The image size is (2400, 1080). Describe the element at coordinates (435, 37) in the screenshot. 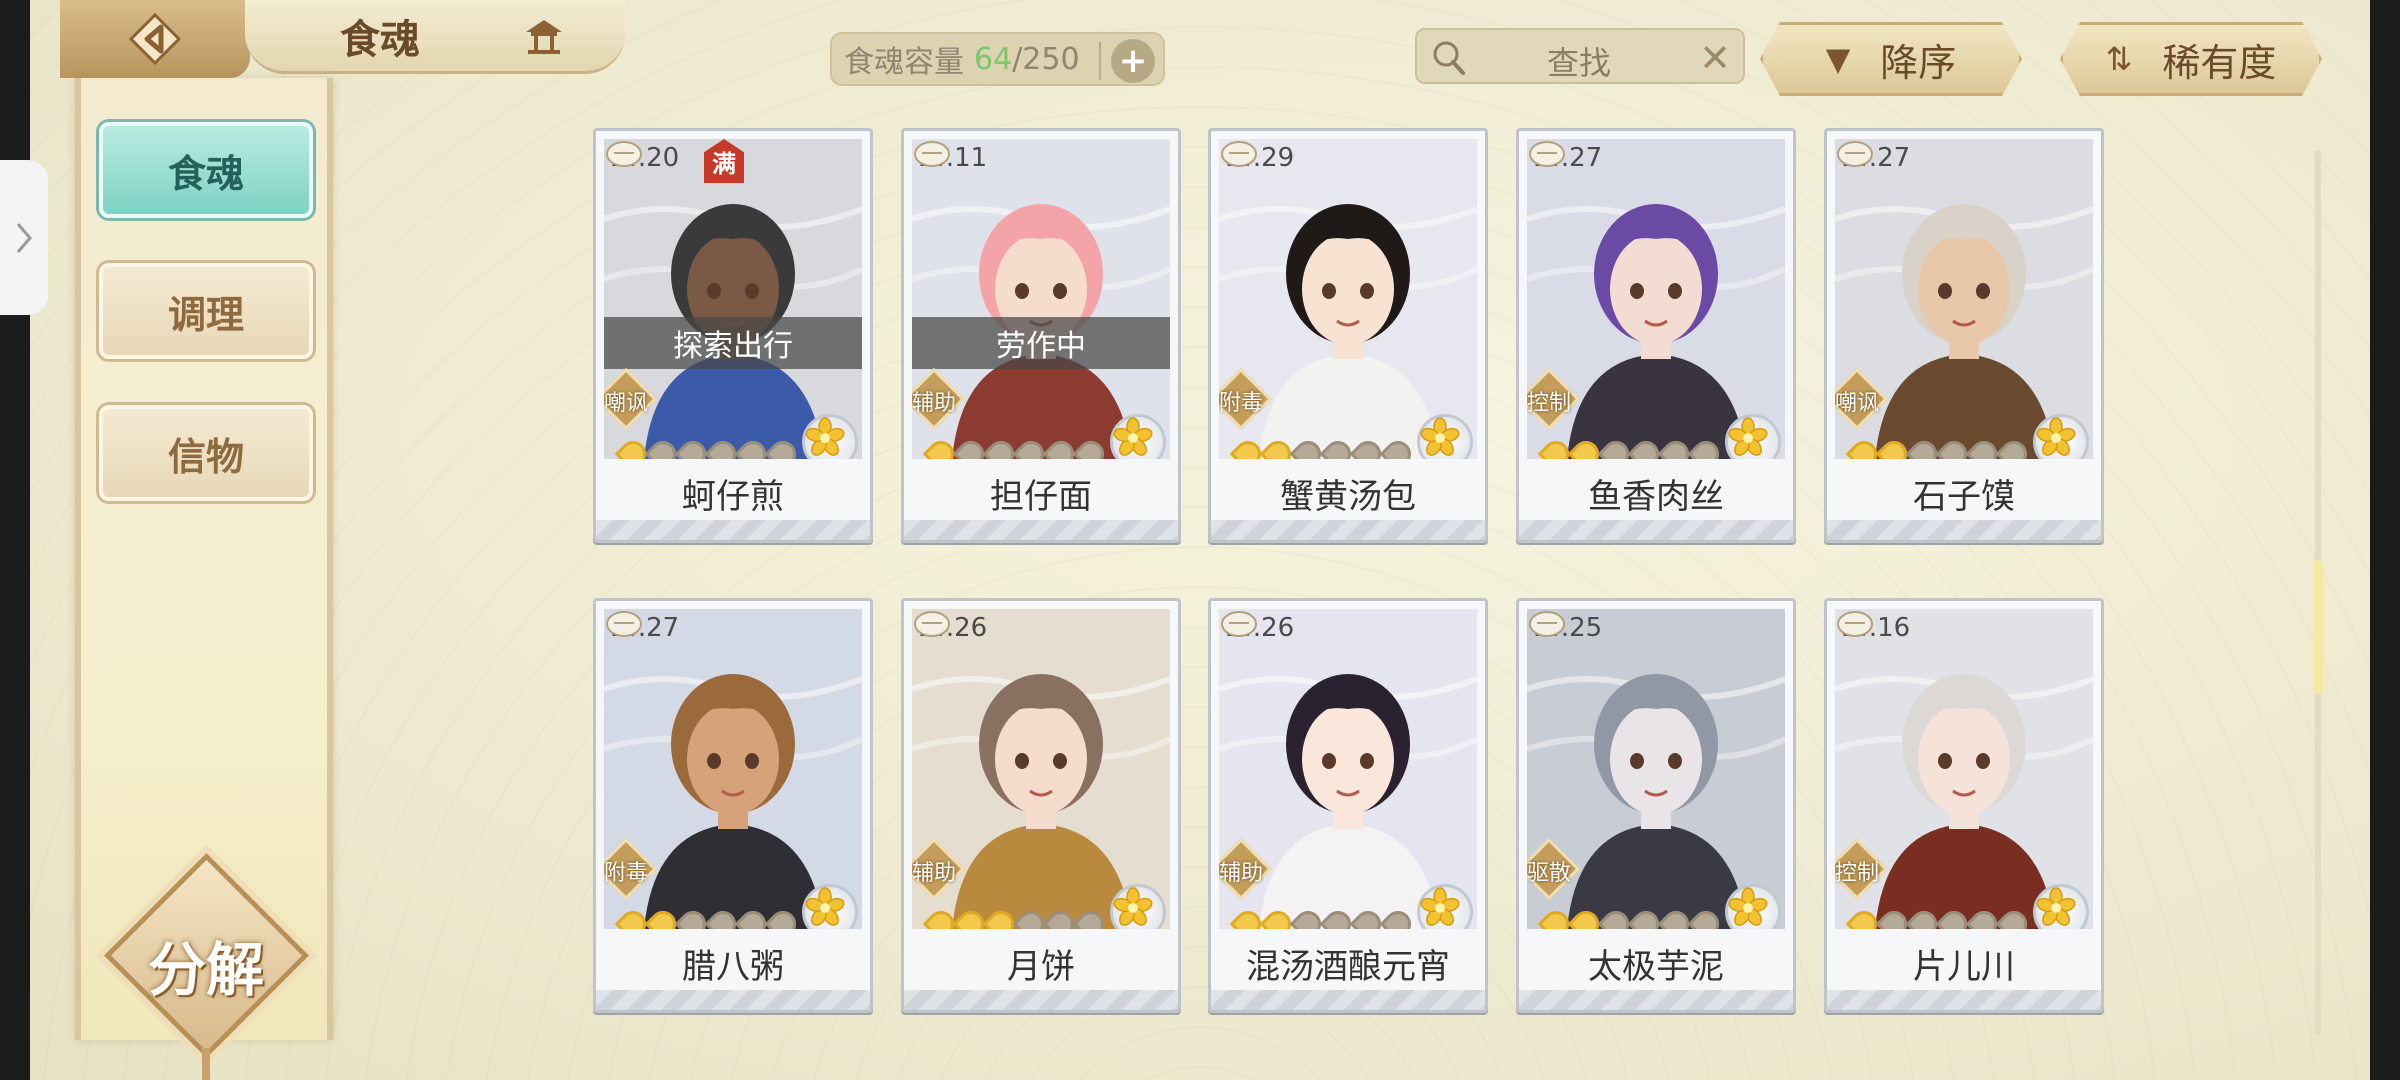

I see `title-tab: 食魂` at that location.